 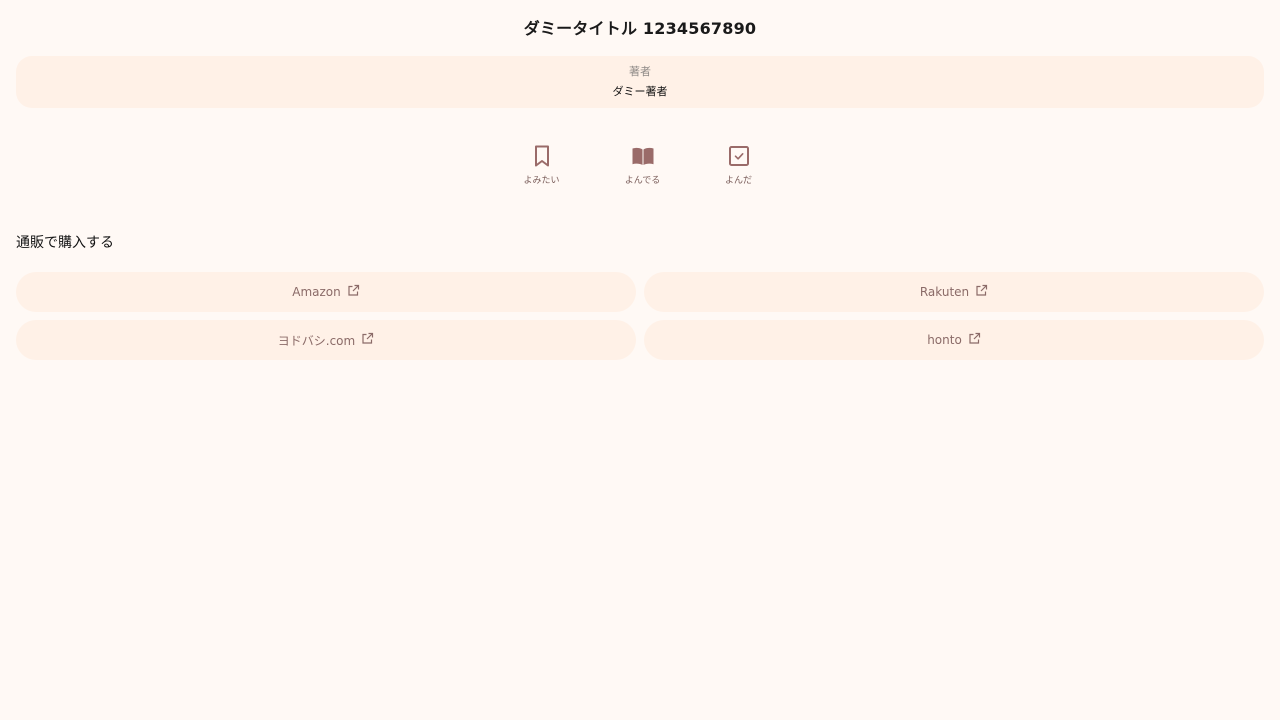 I want to click on open-book-icon, so click(x=643, y=156).